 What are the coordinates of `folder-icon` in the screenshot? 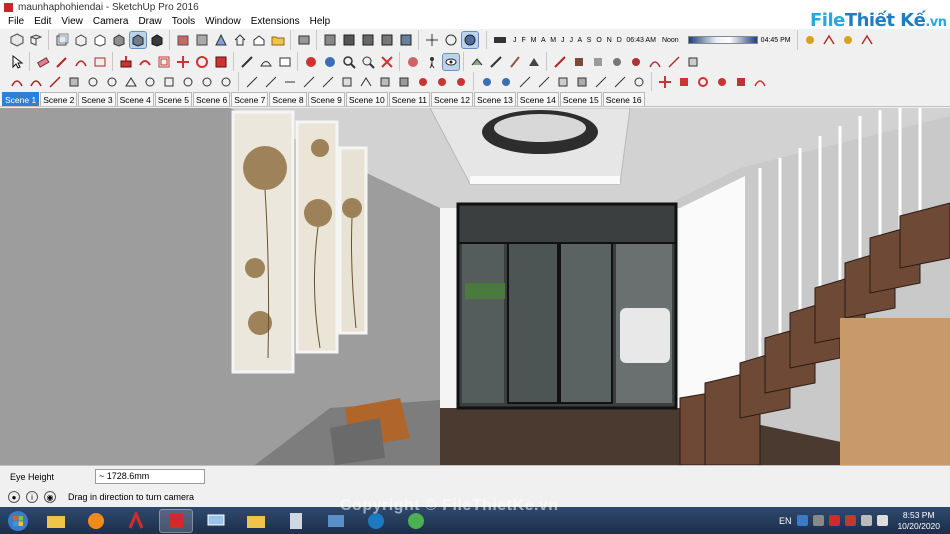 It's located at (278, 40).